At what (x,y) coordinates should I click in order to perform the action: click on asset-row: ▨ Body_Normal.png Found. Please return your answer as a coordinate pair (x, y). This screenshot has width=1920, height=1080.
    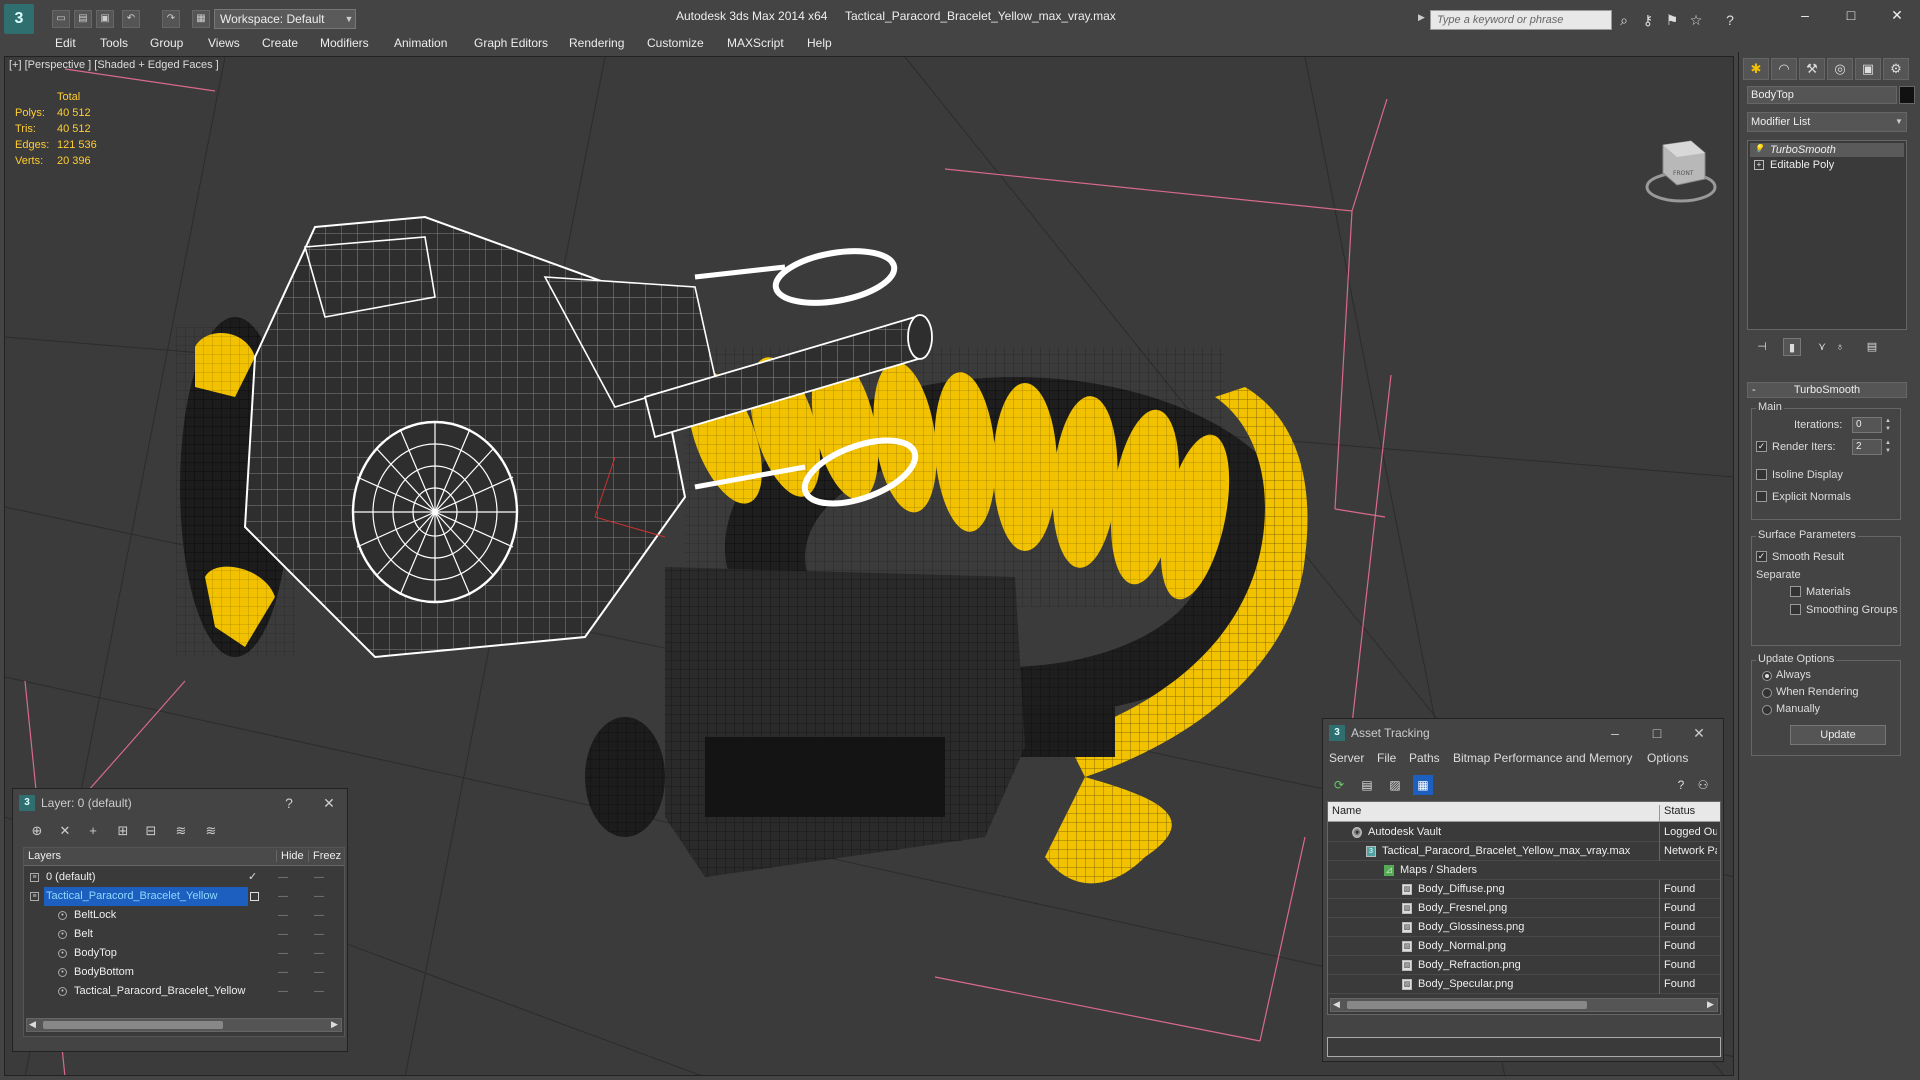
    Looking at the image, I should click on (1524, 946).